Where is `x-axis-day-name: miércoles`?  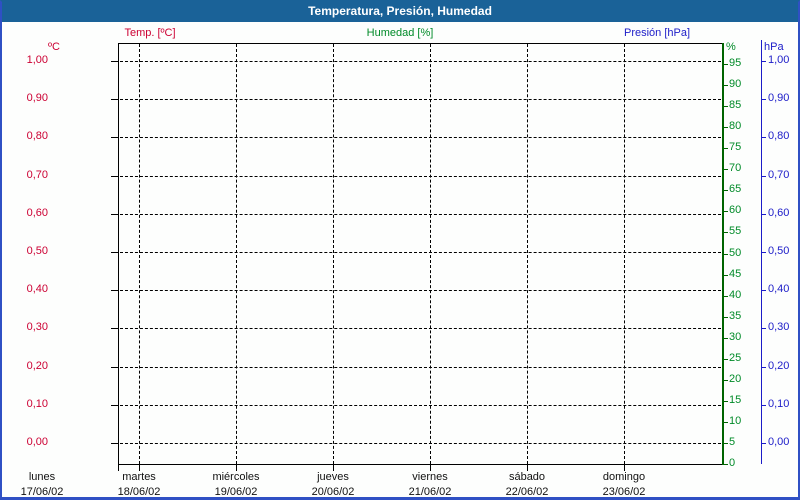
x-axis-day-name: miércoles is located at coordinates (236, 477).